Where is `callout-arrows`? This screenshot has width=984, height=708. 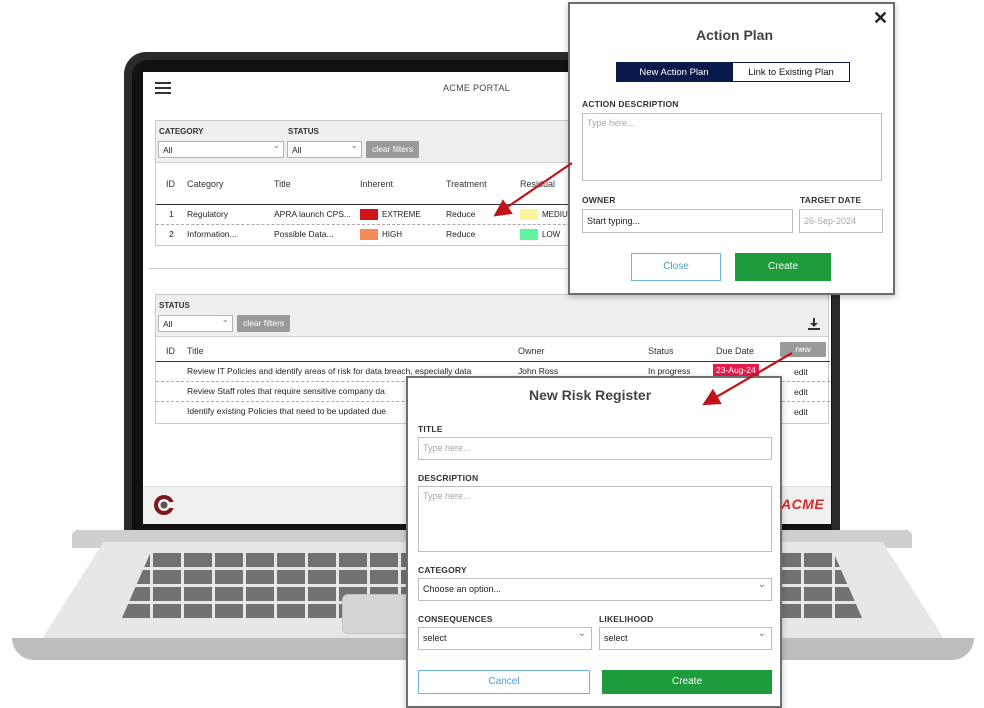
callout-arrows is located at coordinates (643, 284).